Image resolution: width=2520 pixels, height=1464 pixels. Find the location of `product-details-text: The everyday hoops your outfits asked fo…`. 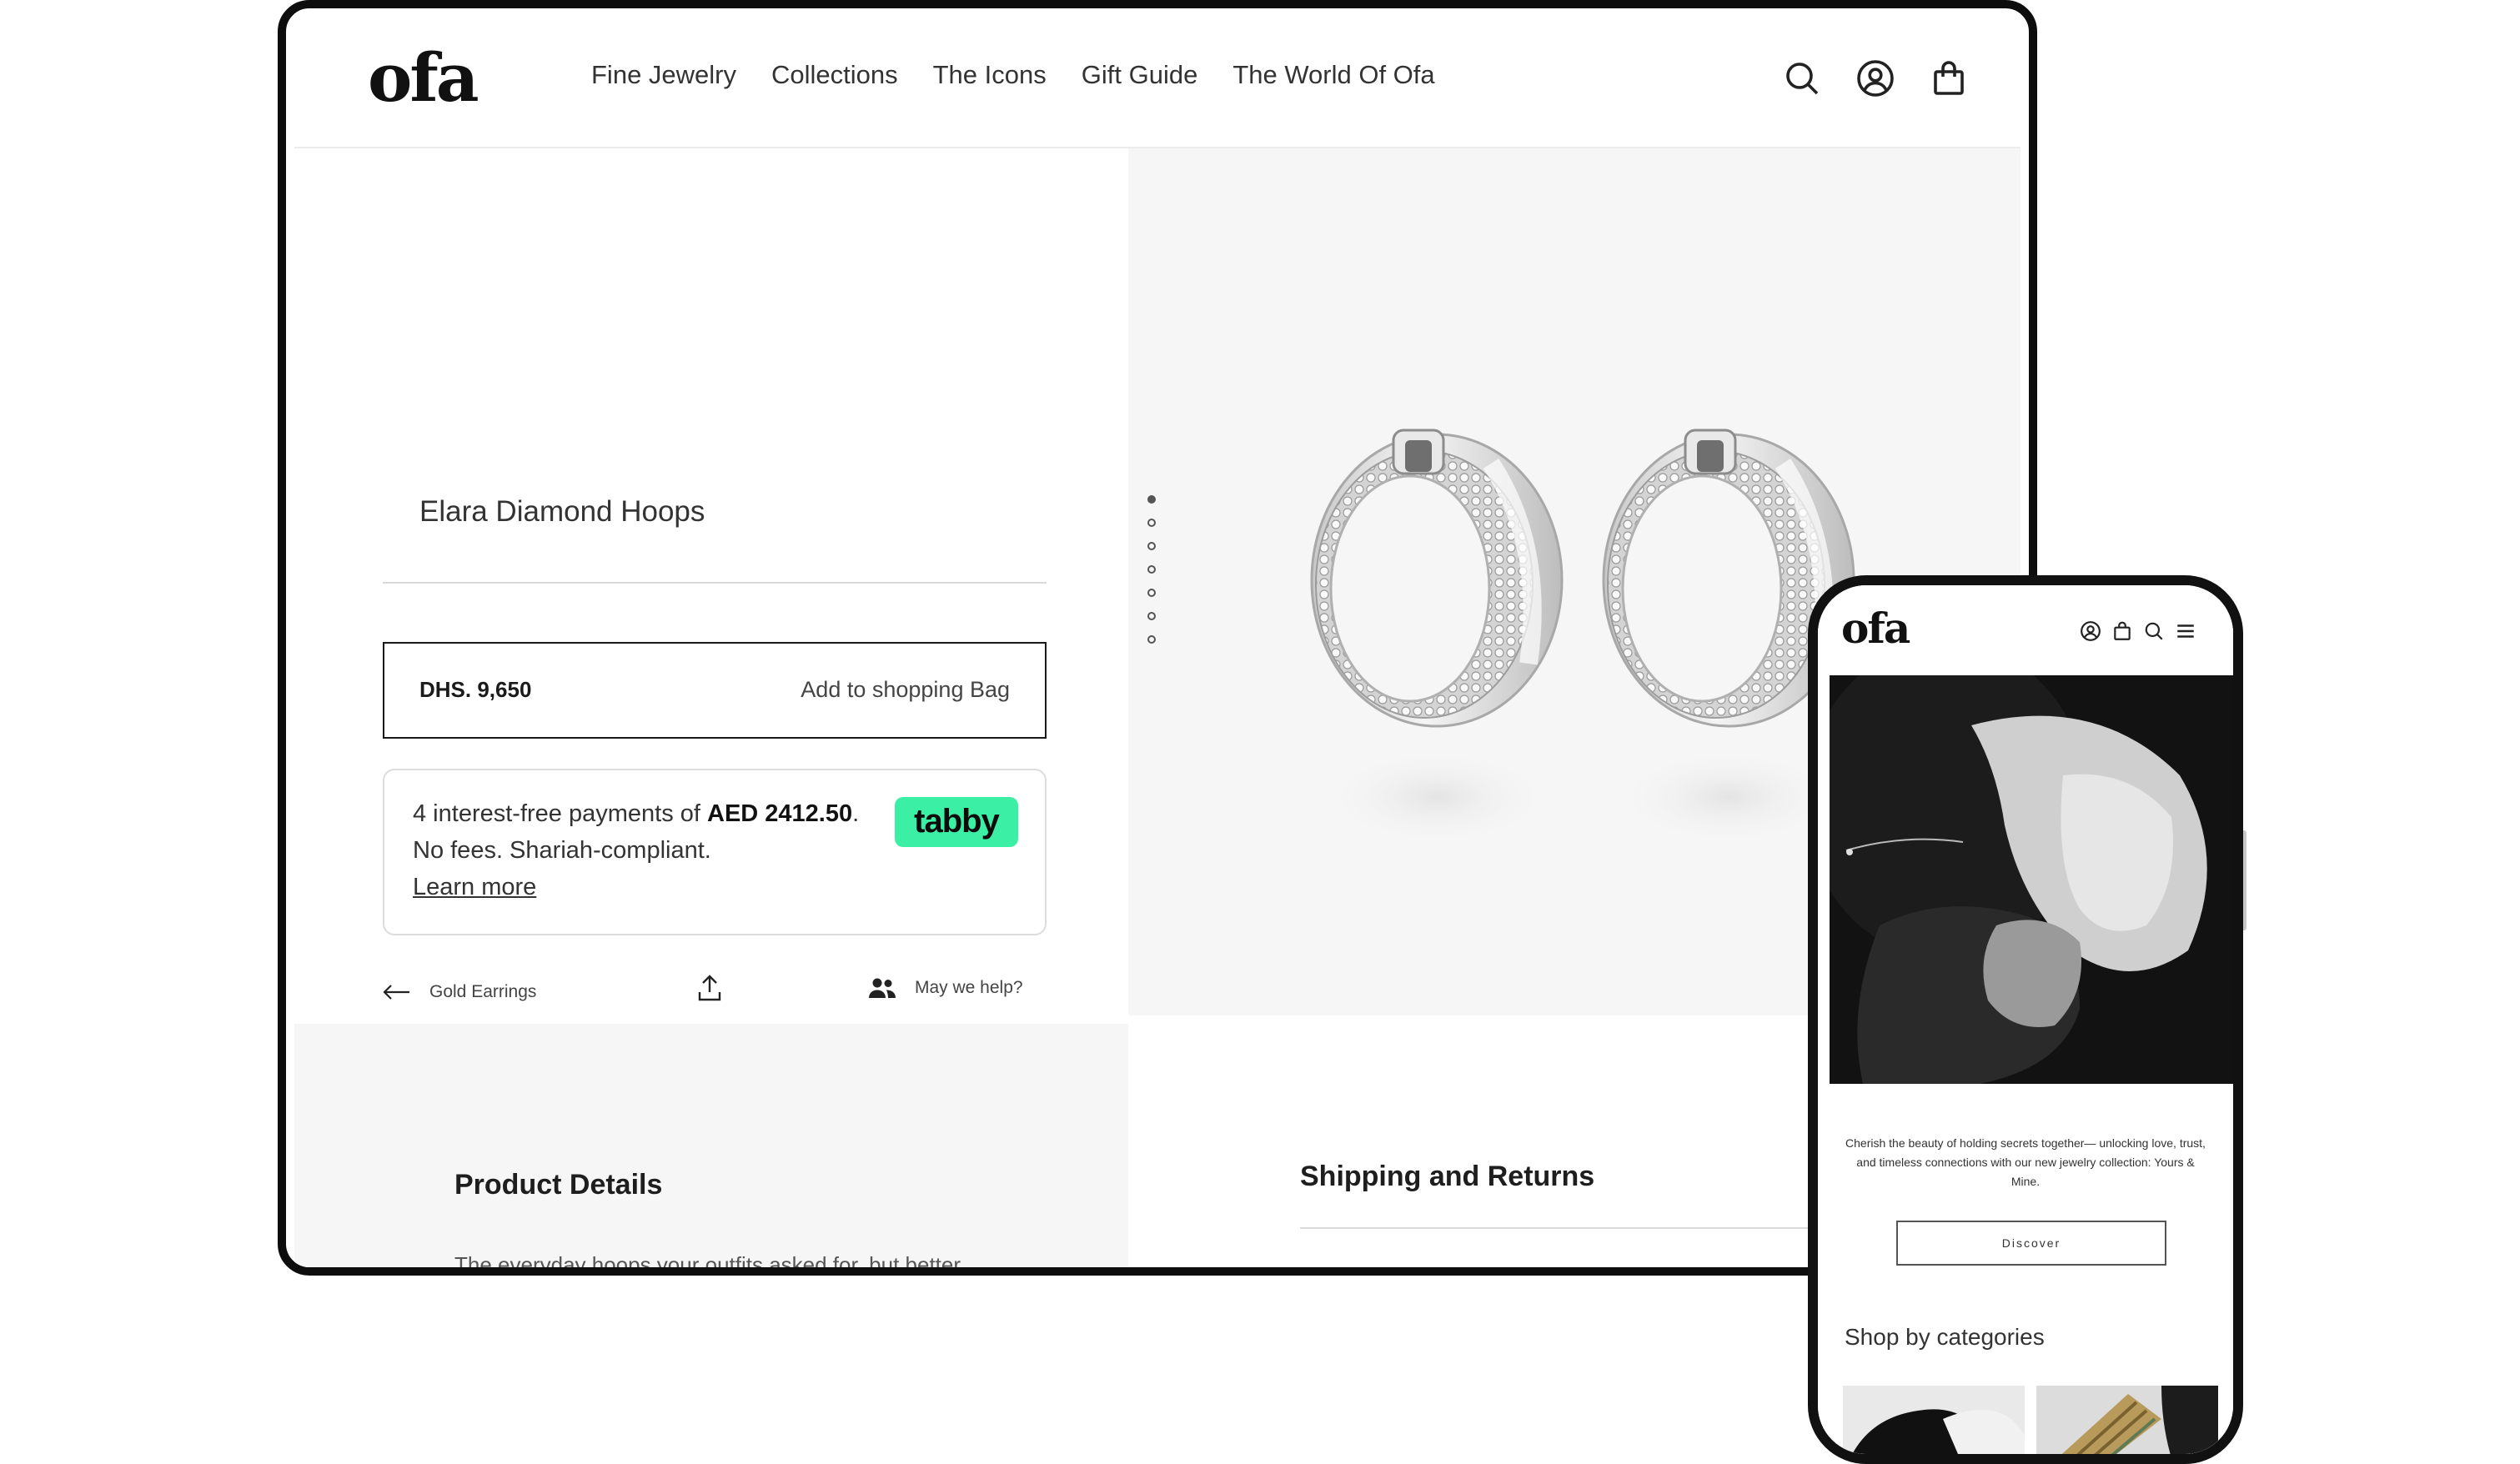

product-details-text: The everyday hoops your outfits asked fo… is located at coordinates (707, 1260).